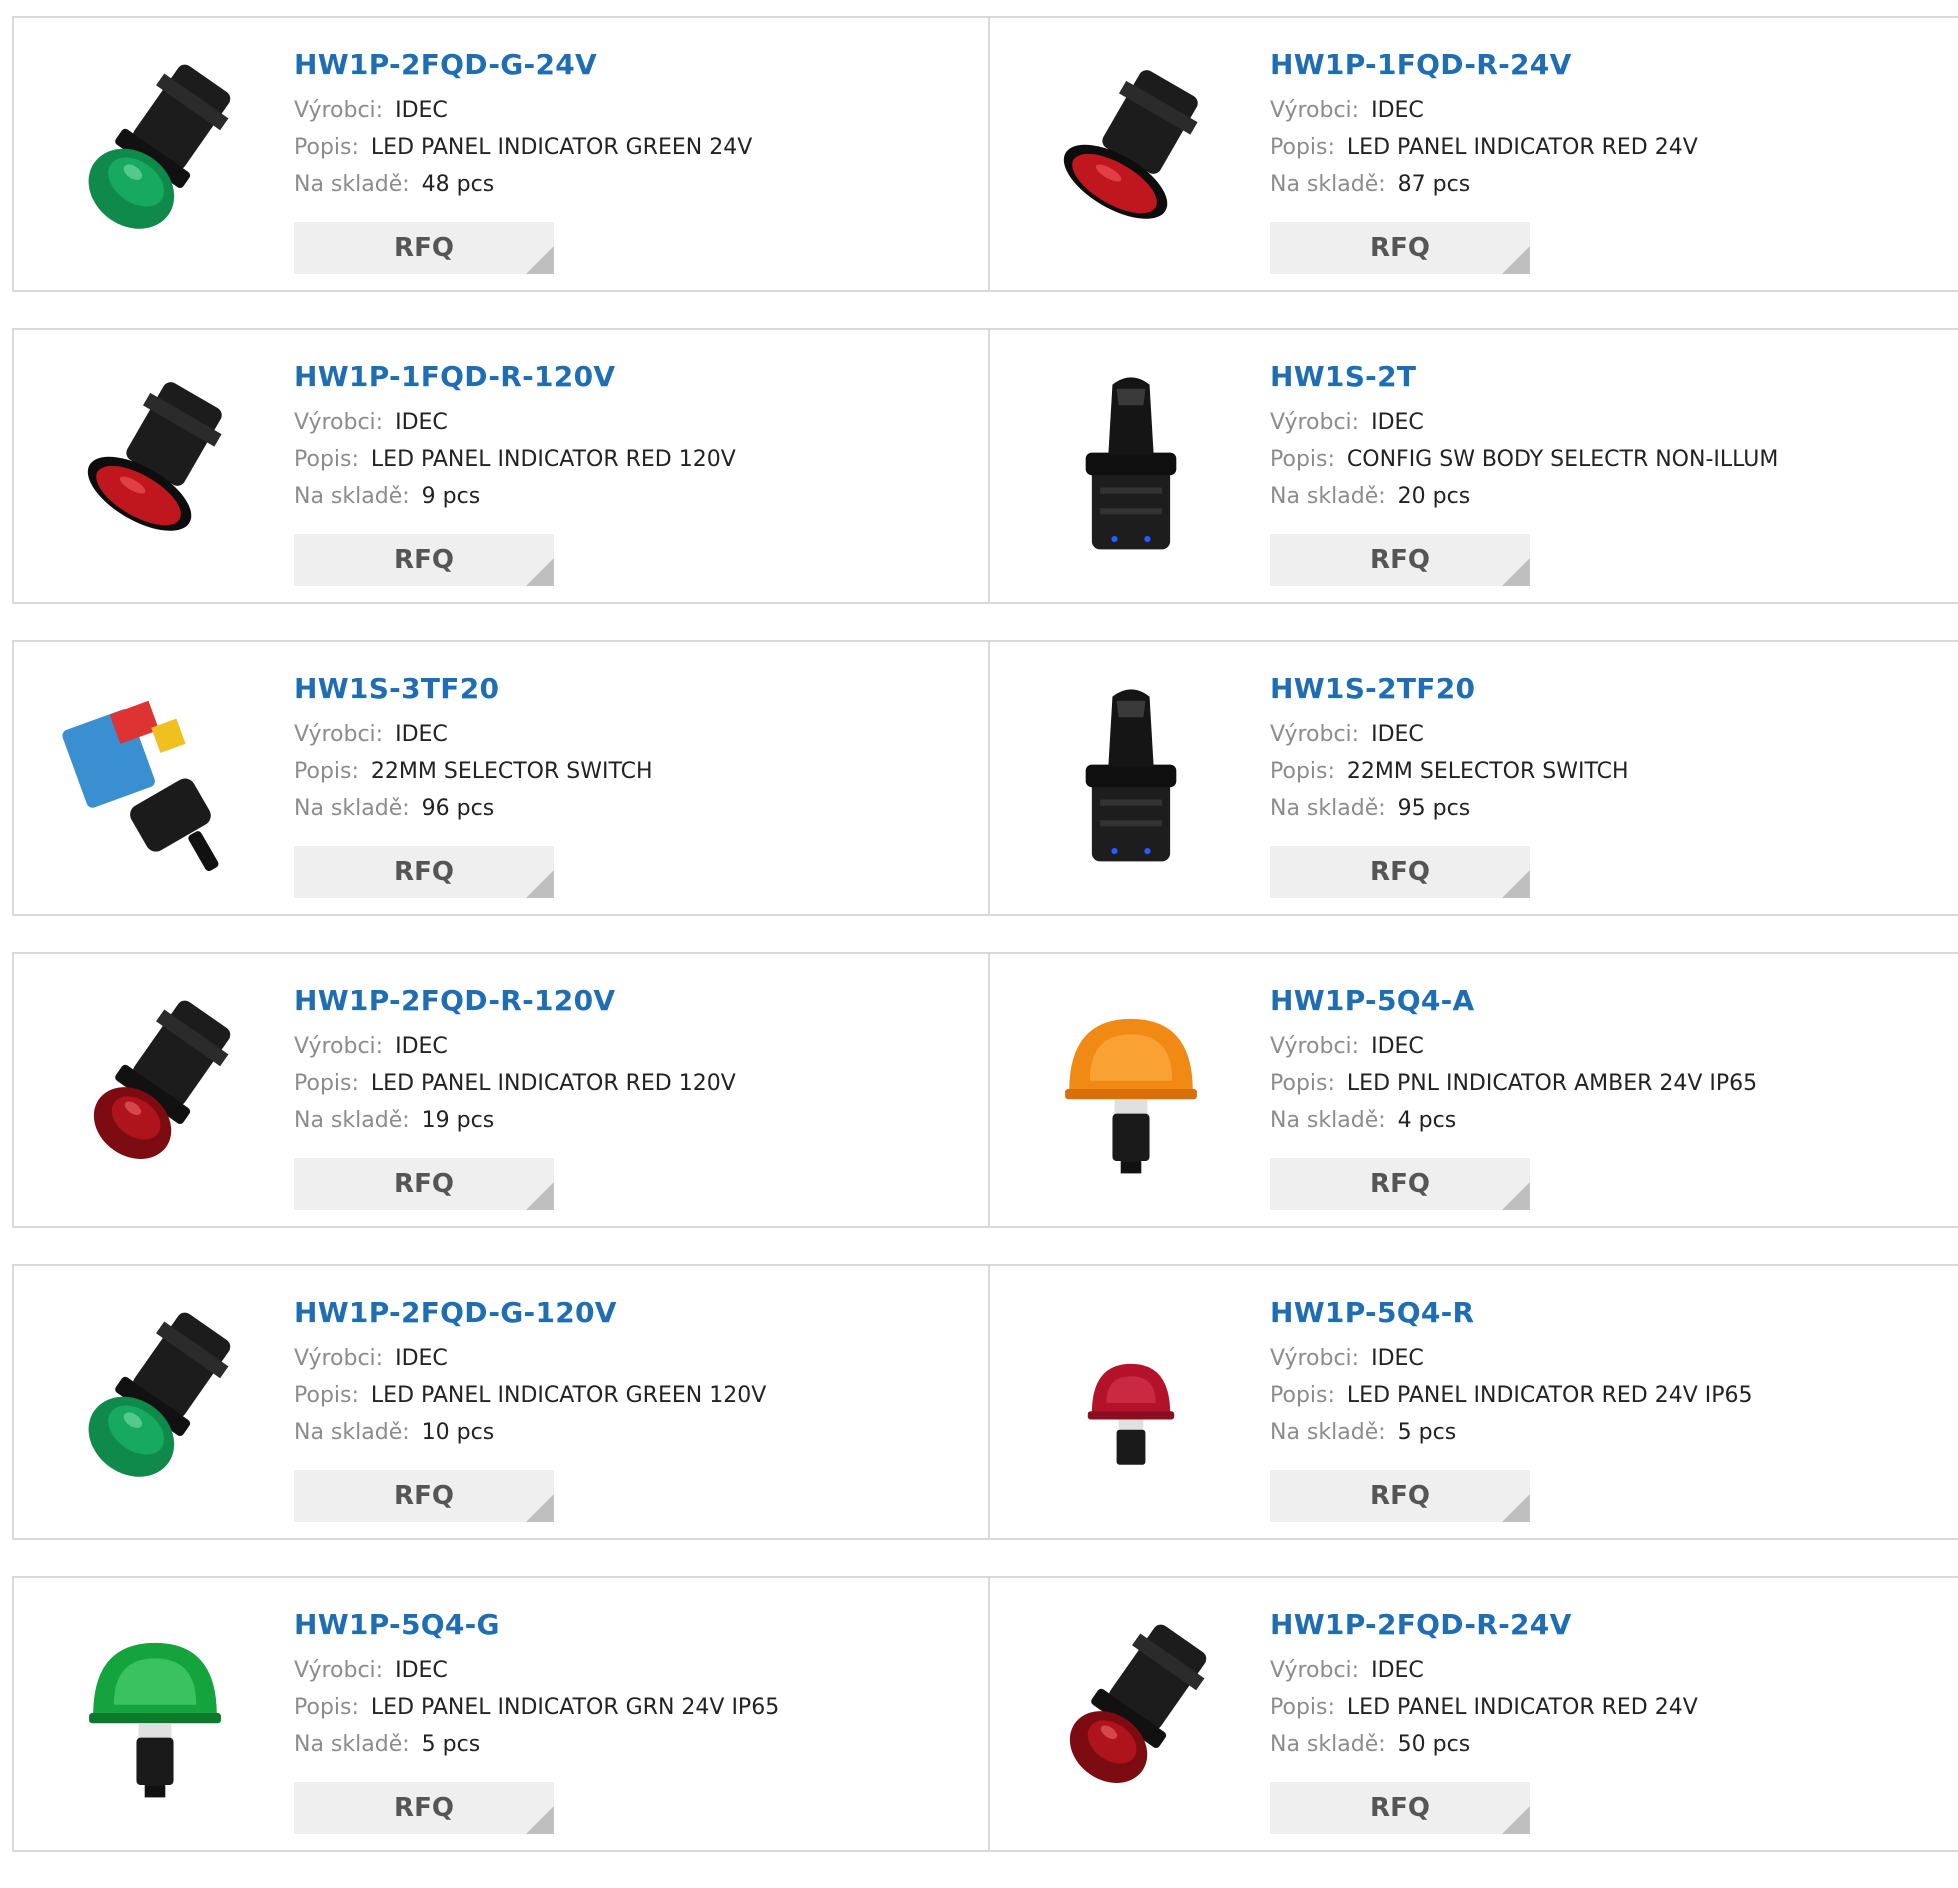 Image resolution: width=1958 pixels, height=1888 pixels. What do you see at coordinates (1604, 808) in the screenshot?
I see `stock-line: Na skladě: 95 pcs` at bounding box center [1604, 808].